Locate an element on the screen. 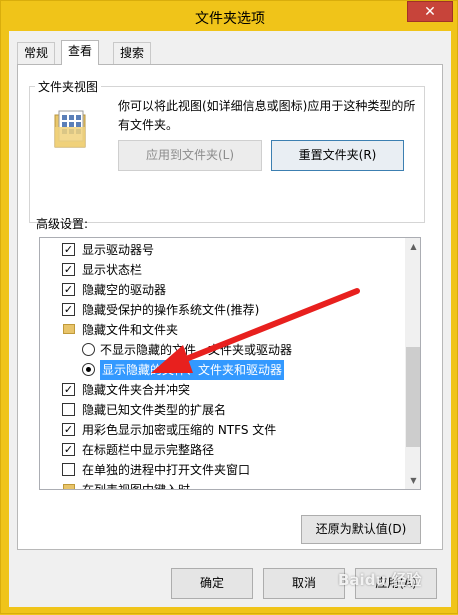 This screenshot has width=458, height=615. ok-button: 确定 is located at coordinates (212, 583).